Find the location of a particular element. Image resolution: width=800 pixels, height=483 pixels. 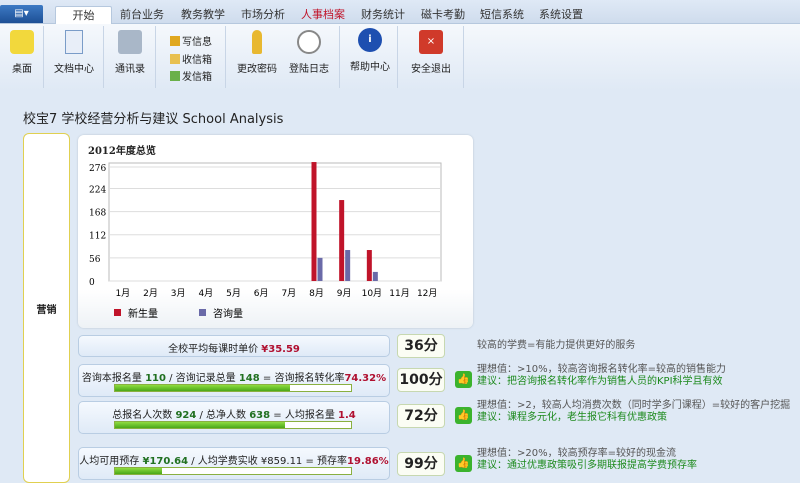

metric-part: ¥35.59 is located at coordinates (280, 349).